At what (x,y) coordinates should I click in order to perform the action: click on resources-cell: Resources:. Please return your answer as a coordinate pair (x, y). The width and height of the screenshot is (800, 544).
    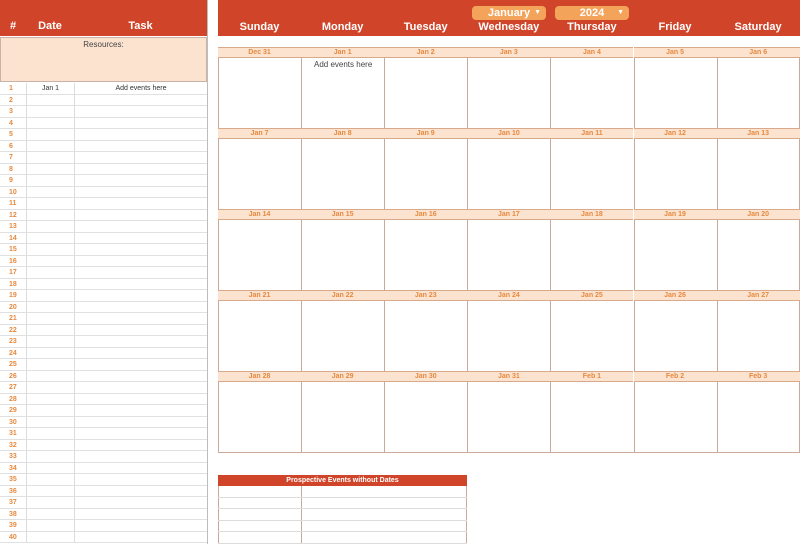
    Looking at the image, I should click on (103, 59).